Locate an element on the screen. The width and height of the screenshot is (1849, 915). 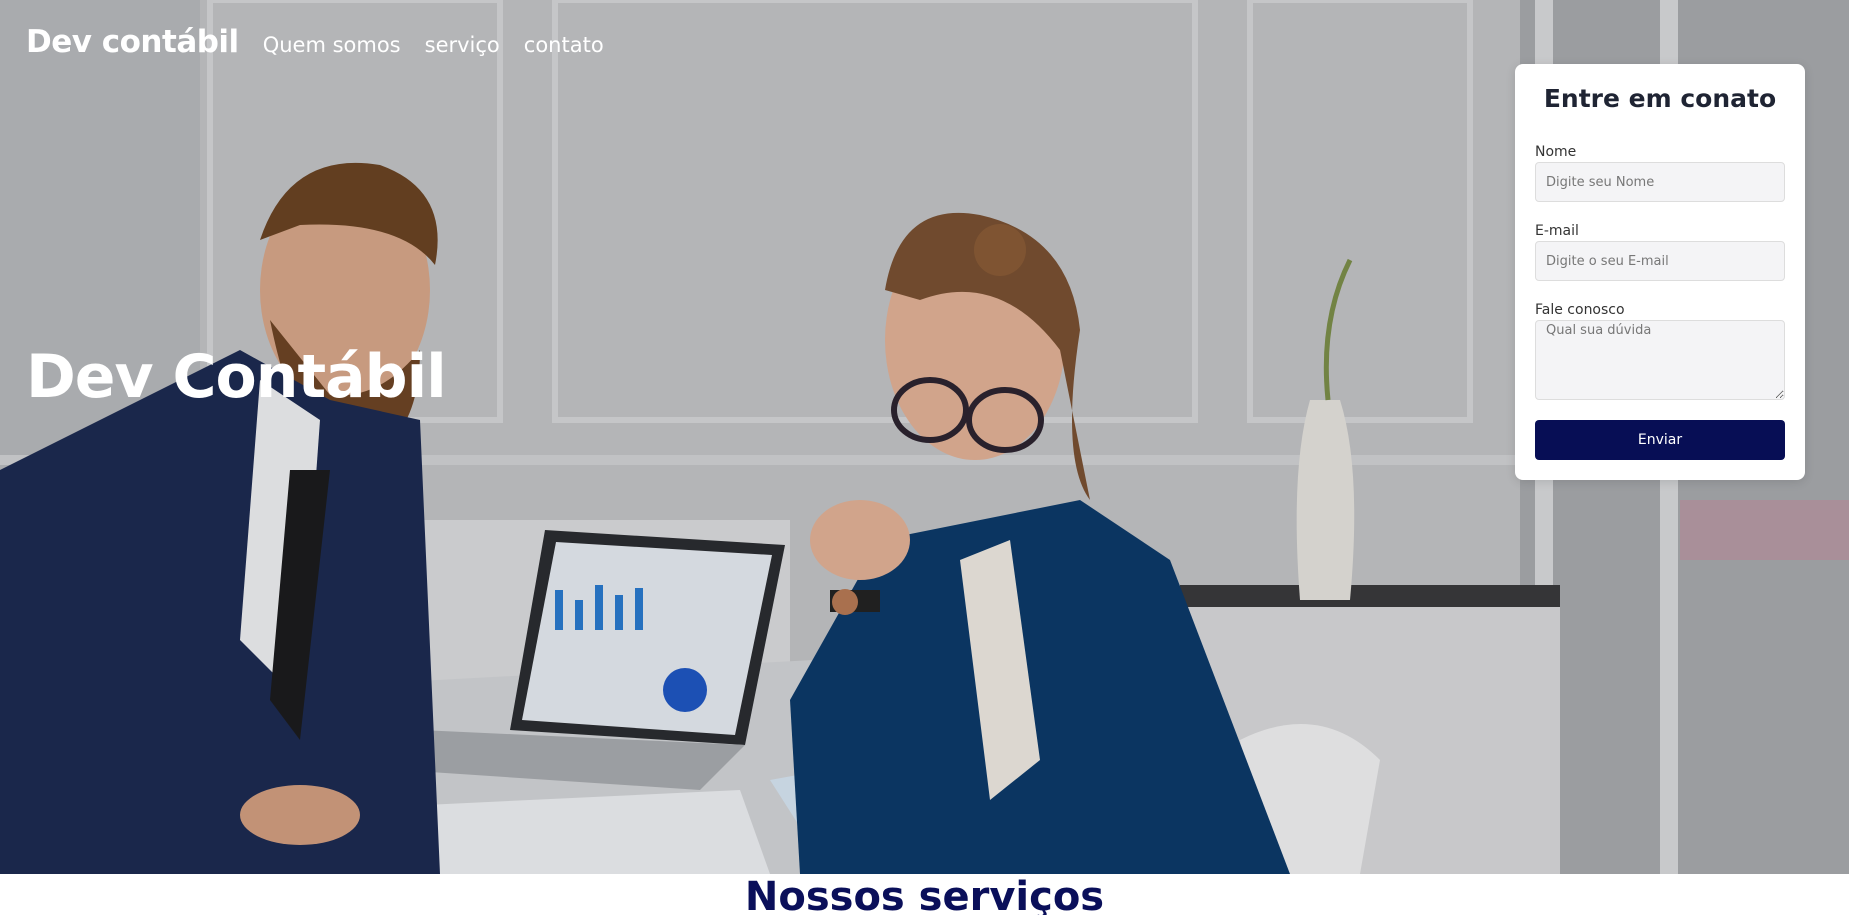
email-label: E-mail is located at coordinates (1557, 231).